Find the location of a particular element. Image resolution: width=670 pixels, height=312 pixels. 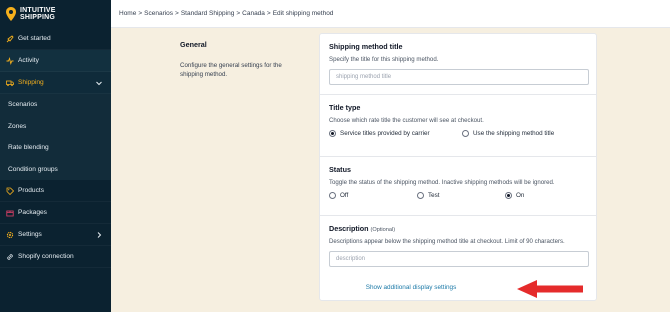

breadcrumb-canada: Canada is located at coordinates (253, 13).